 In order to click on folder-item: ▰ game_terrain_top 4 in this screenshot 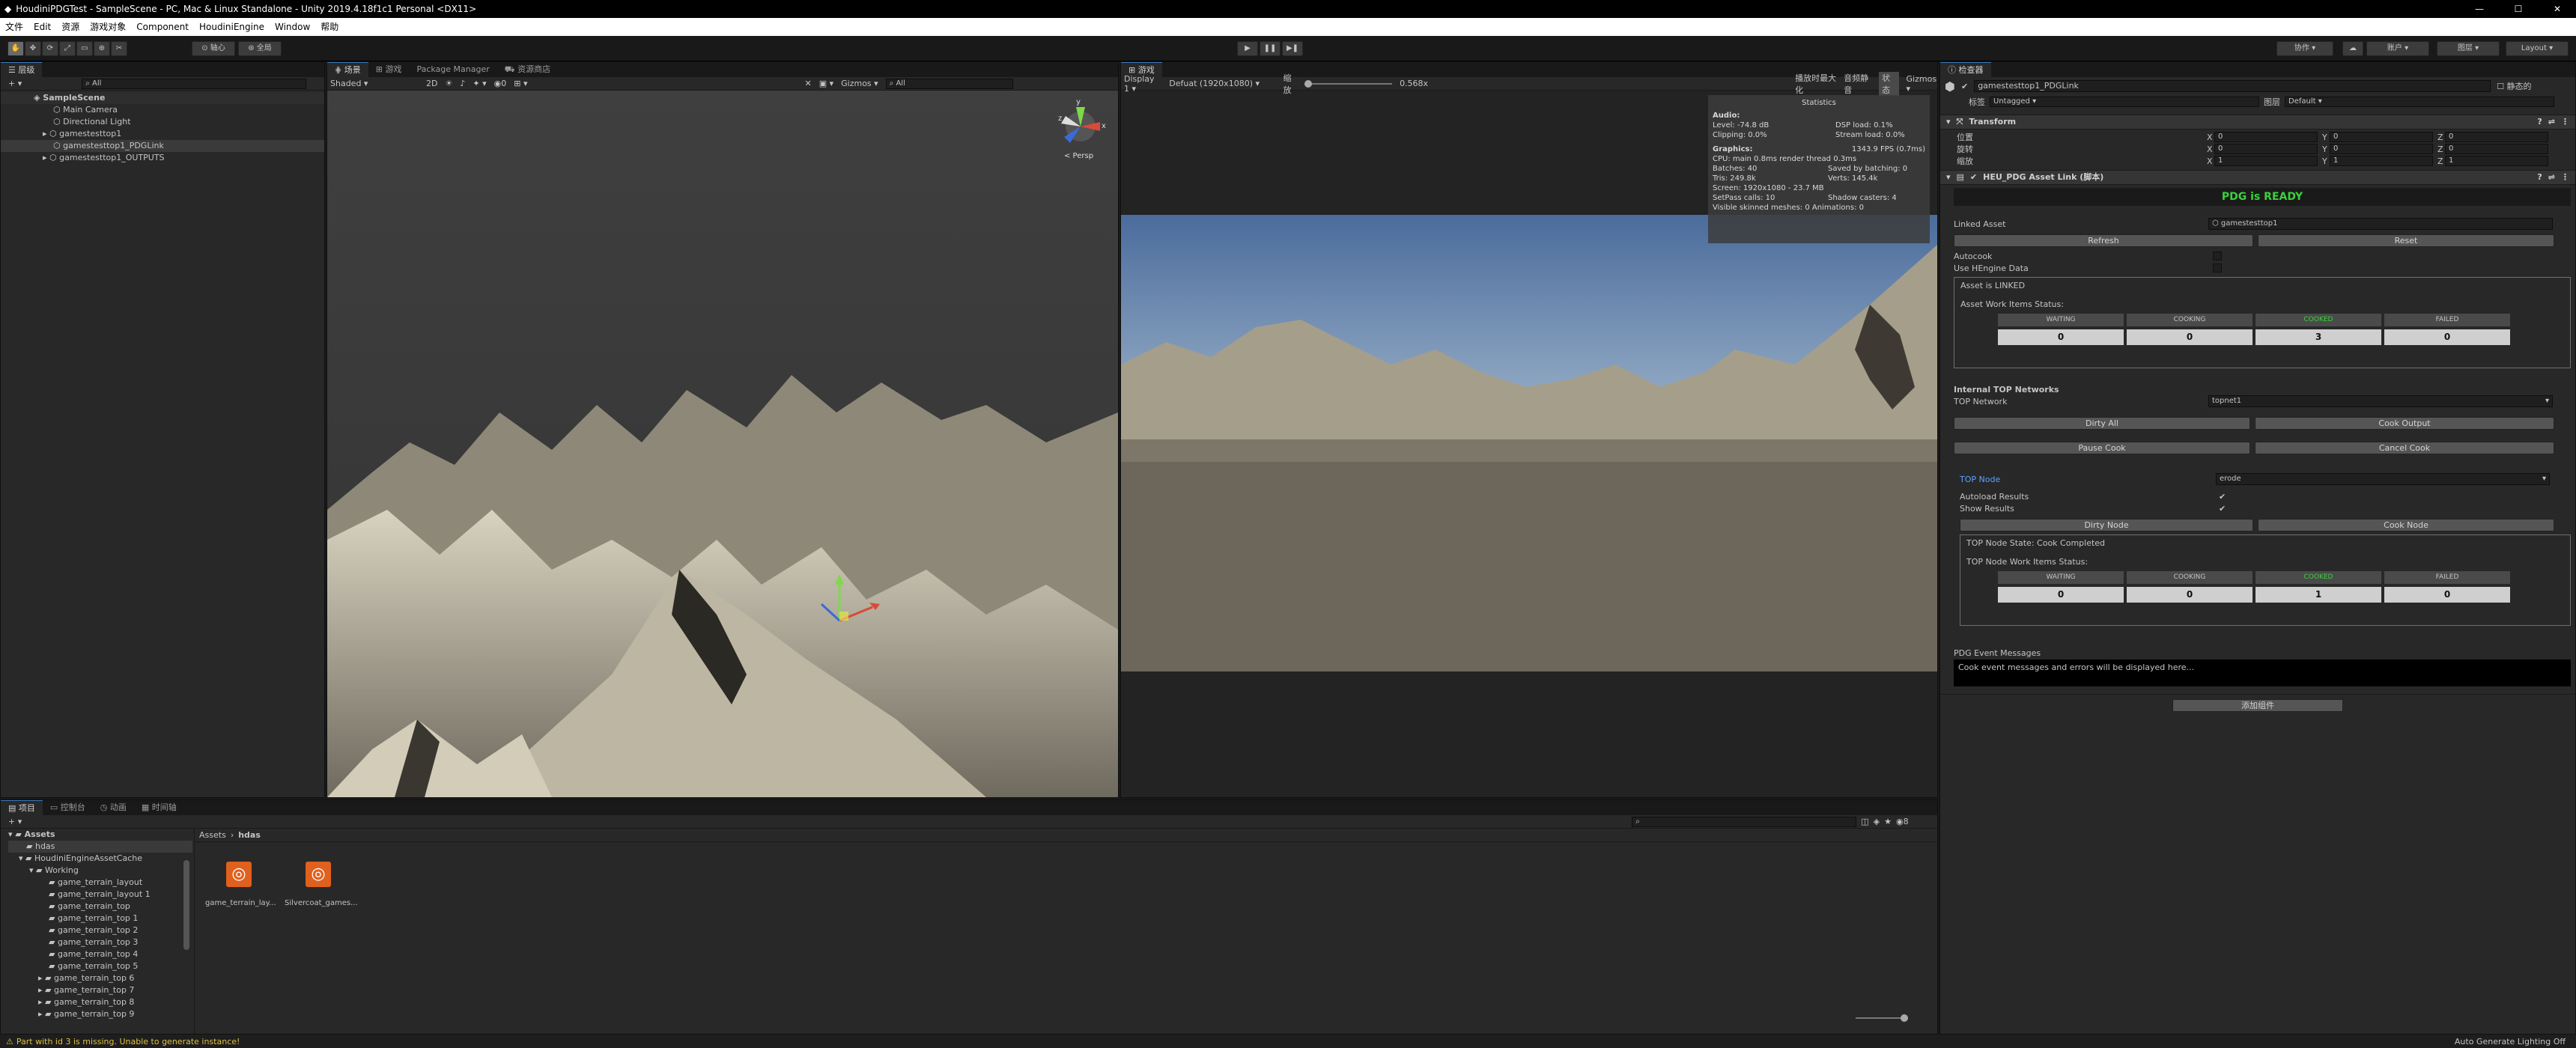, I will do `click(100, 954)`.